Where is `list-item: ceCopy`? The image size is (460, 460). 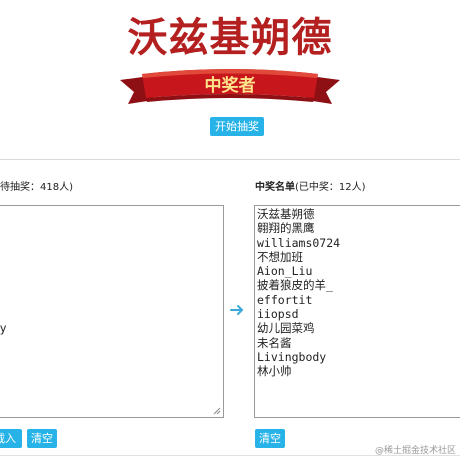 list-item: ceCopy is located at coordinates (3, 328).